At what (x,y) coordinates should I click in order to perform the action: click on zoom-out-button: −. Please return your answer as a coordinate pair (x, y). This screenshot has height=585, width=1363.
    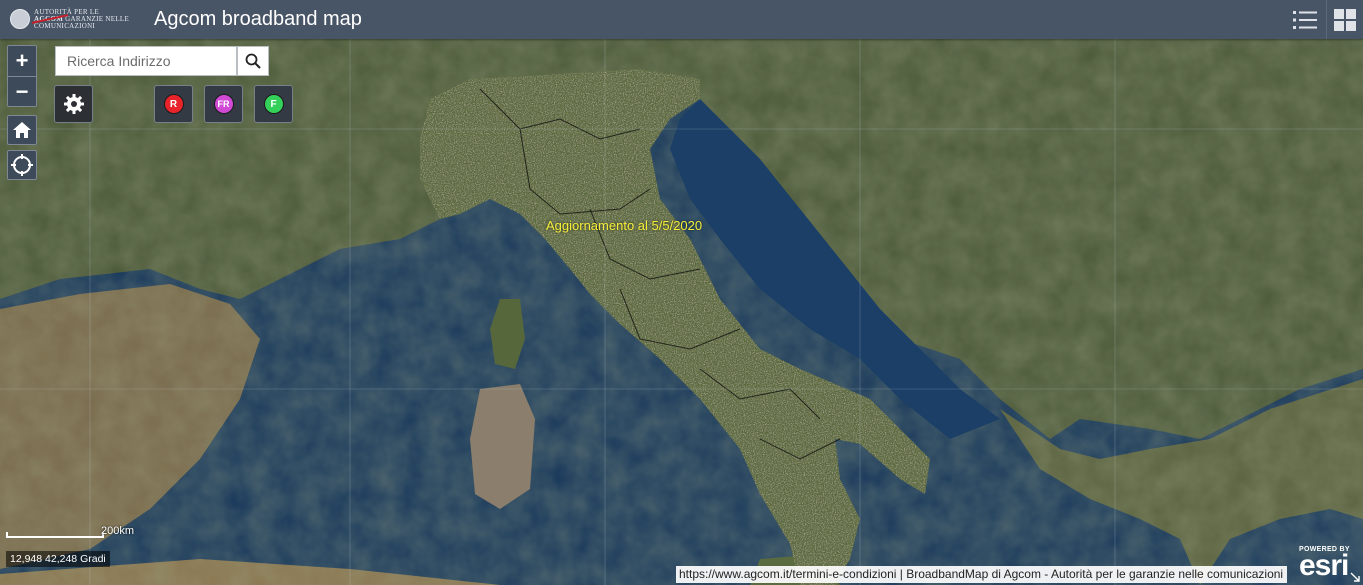
    Looking at the image, I should click on (22, 92).